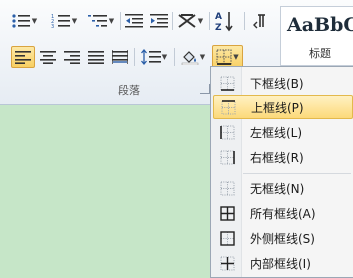 Image resolution: width=353 pixels, height=278 pixels. I want to click on svg-text: A, so click(218, 17).